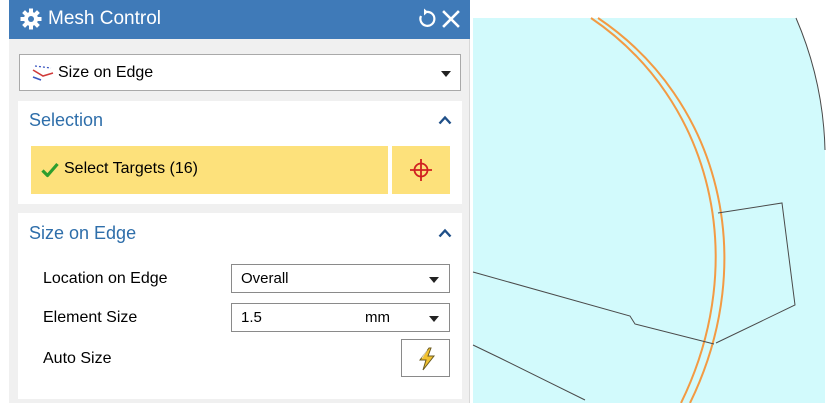 The height and width of the screenshot is (403, 839). I want to click on control-type-dropdown: Size on Edge, so click(240, 72).